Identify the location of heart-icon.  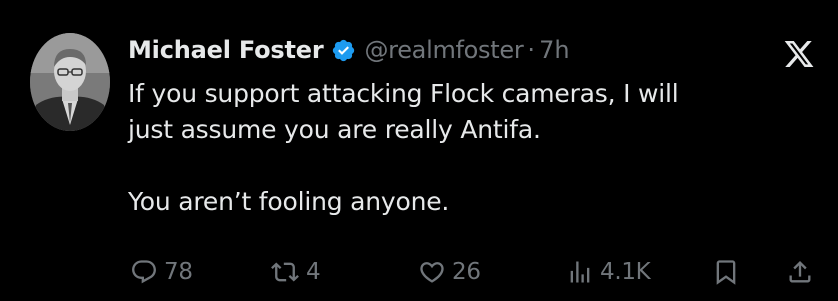
(432, 272).